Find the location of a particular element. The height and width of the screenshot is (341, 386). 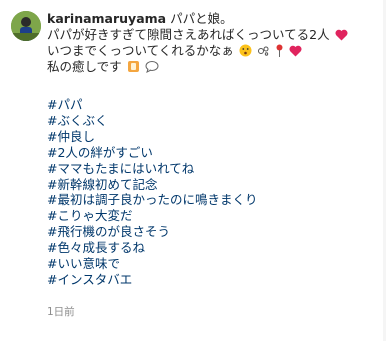

hashtag-link: #いい意味で is located at coordinates (152, 264).